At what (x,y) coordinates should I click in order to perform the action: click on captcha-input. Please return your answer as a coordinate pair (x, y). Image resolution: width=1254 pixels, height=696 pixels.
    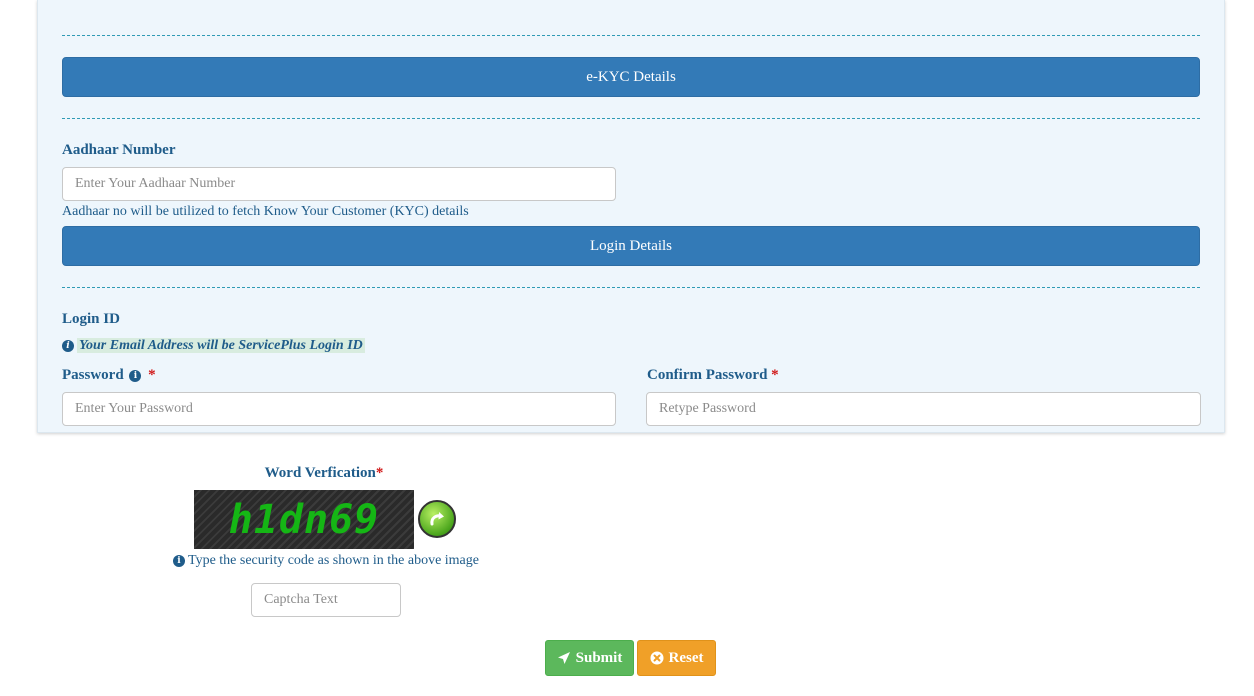
    Looking at the image, I should click on (326, 600).